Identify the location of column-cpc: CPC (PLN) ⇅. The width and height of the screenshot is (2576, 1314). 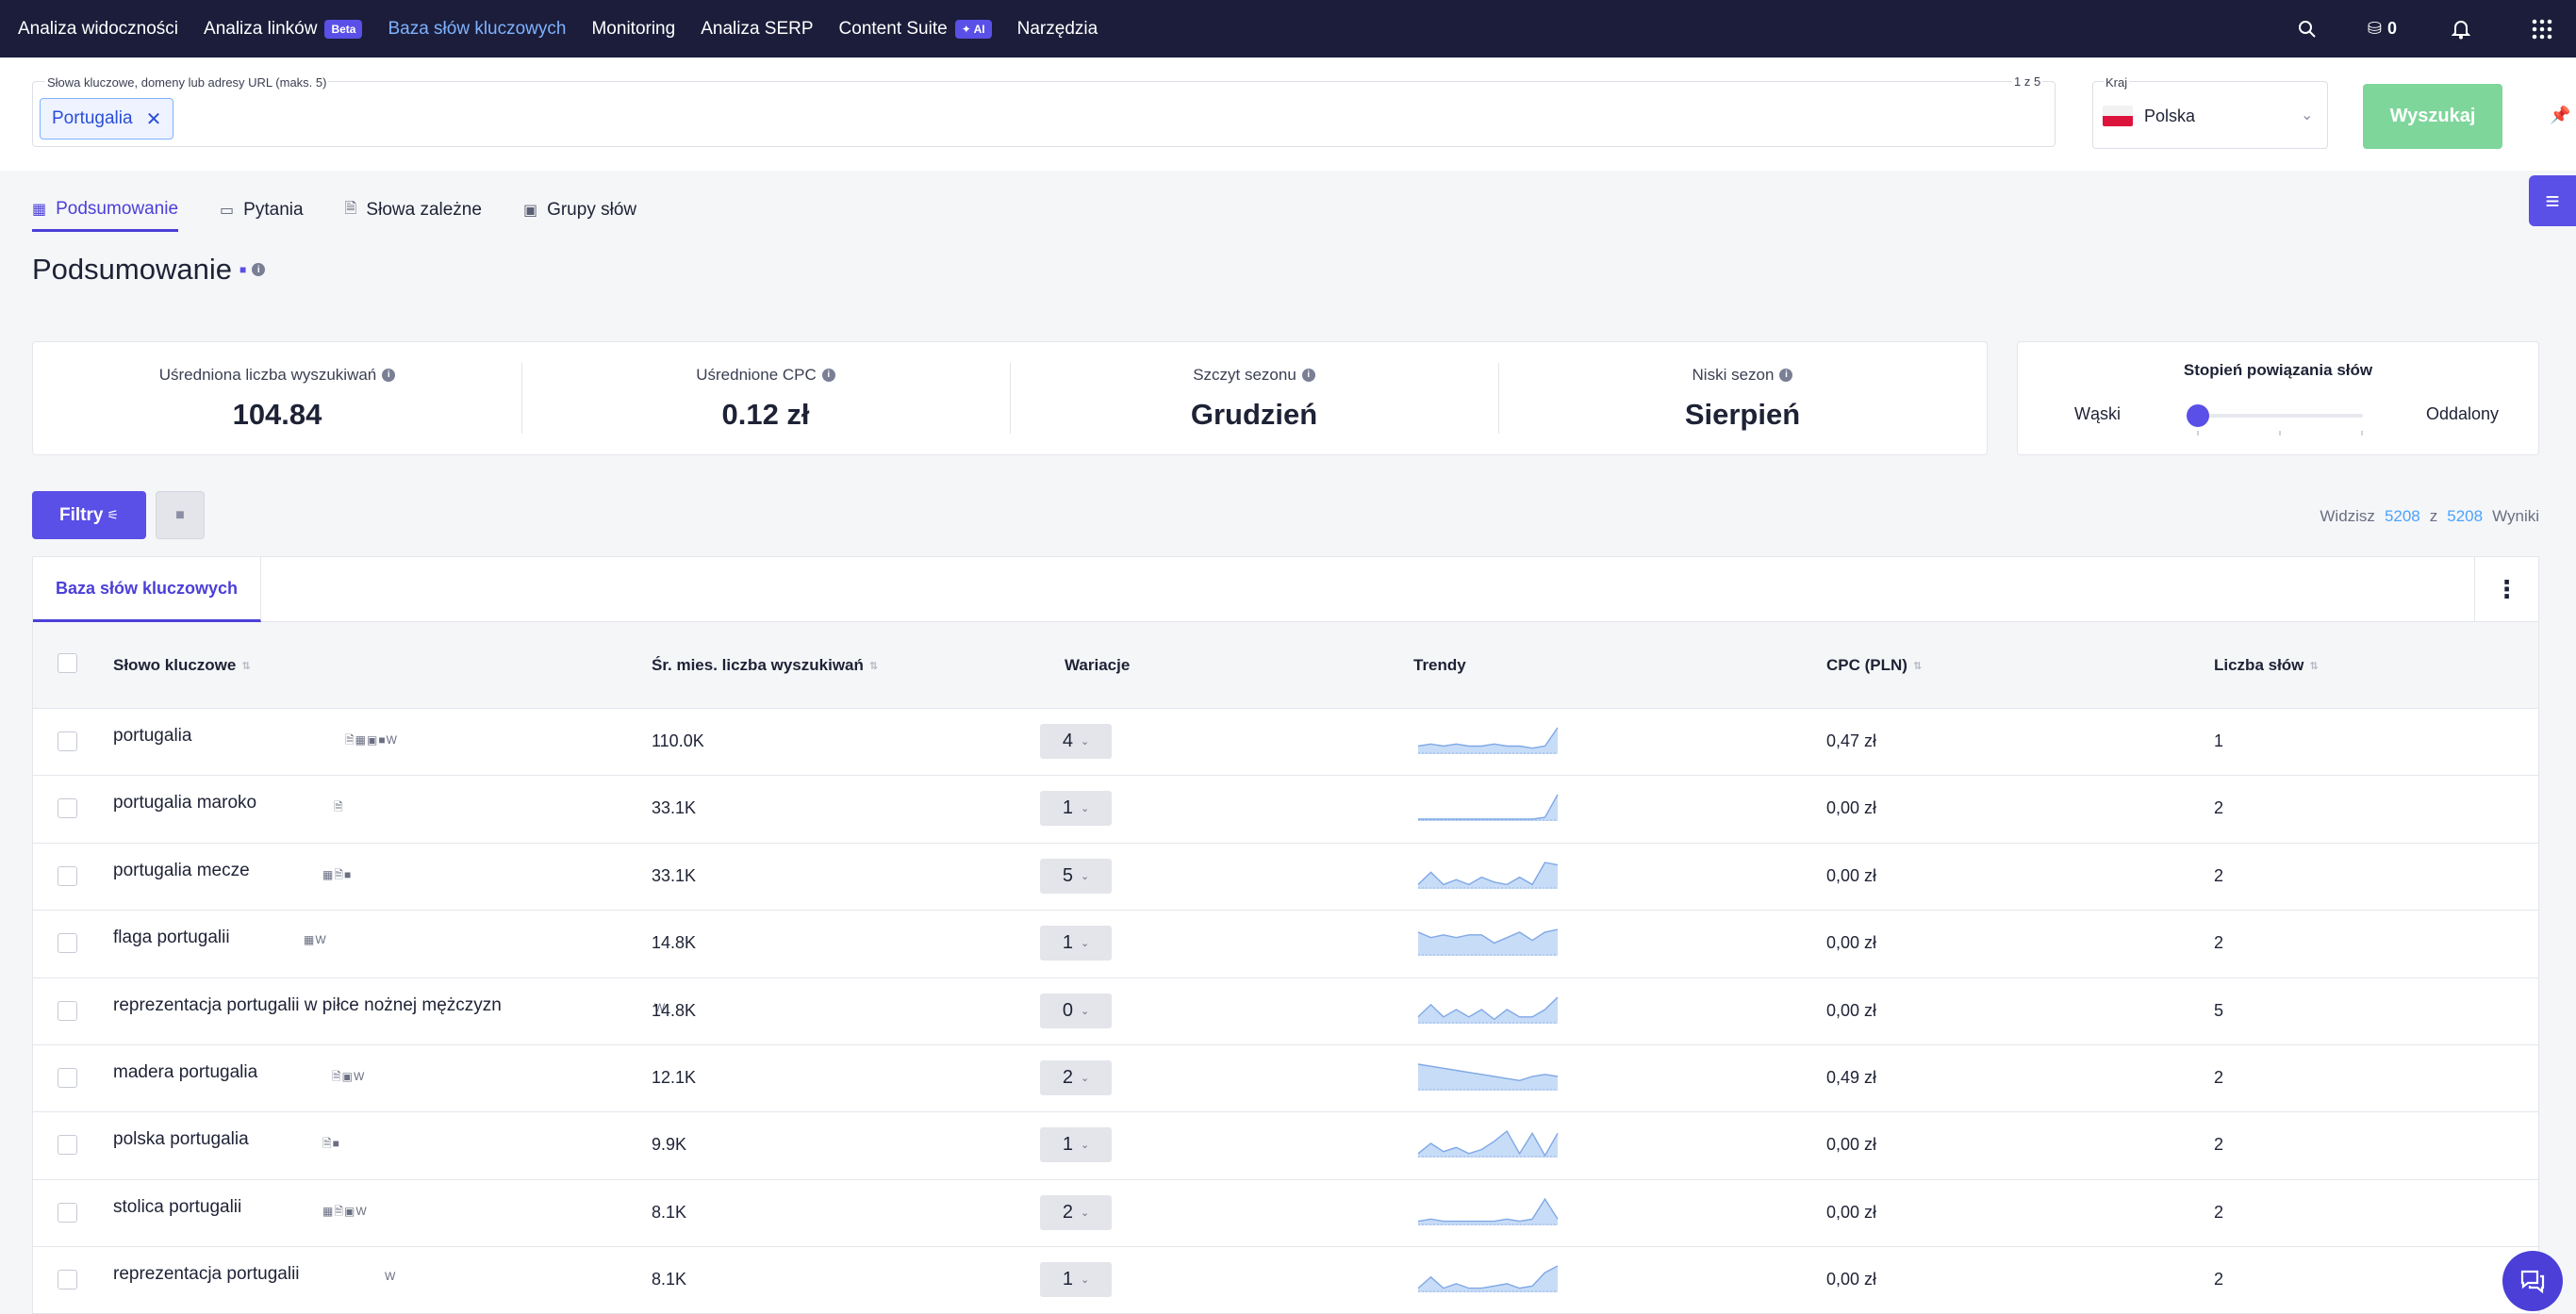
(1874, 665).